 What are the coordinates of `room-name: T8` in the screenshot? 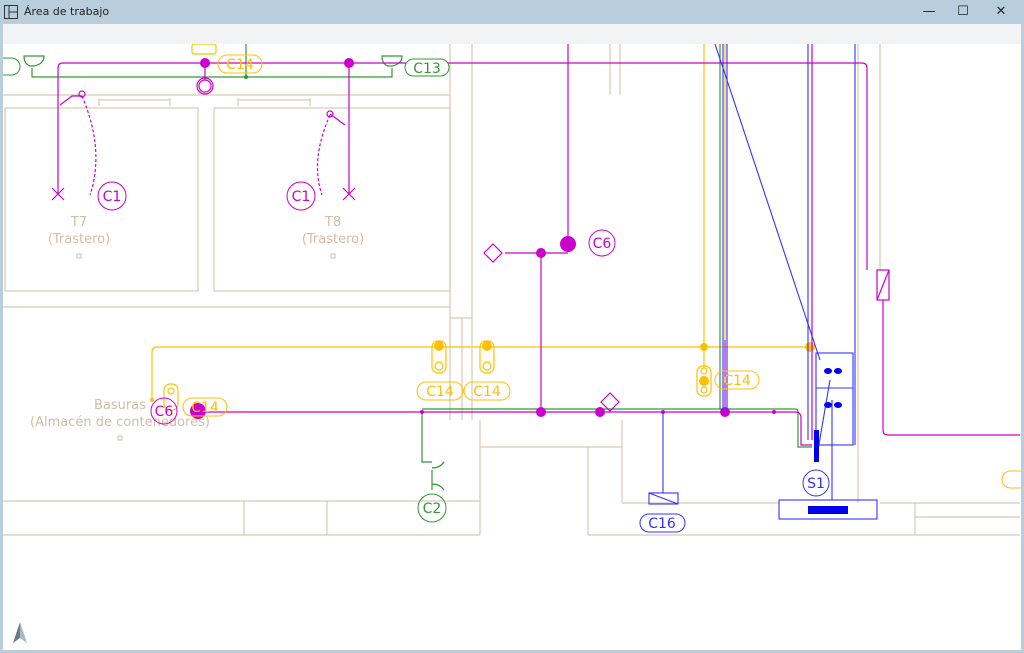 It's located at (332, 222).